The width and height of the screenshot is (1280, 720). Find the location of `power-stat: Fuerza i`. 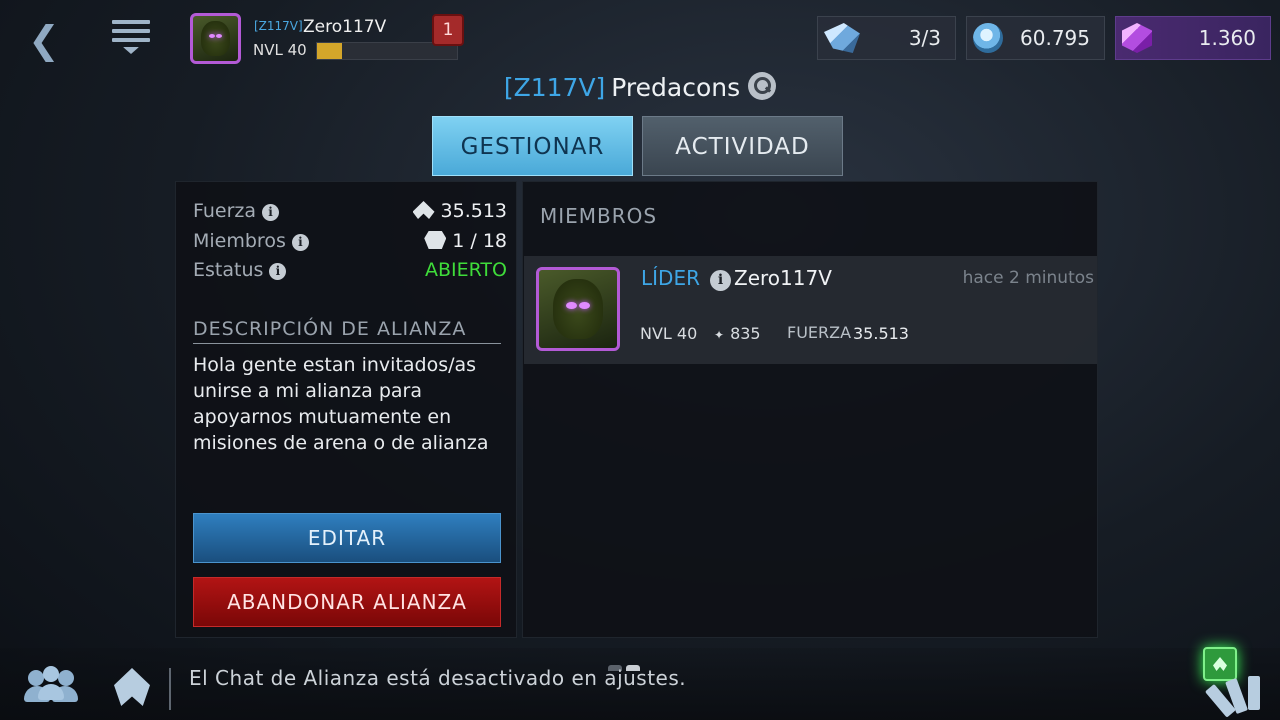

power-stat: Fuerza i is located at coordinates (236, 211).